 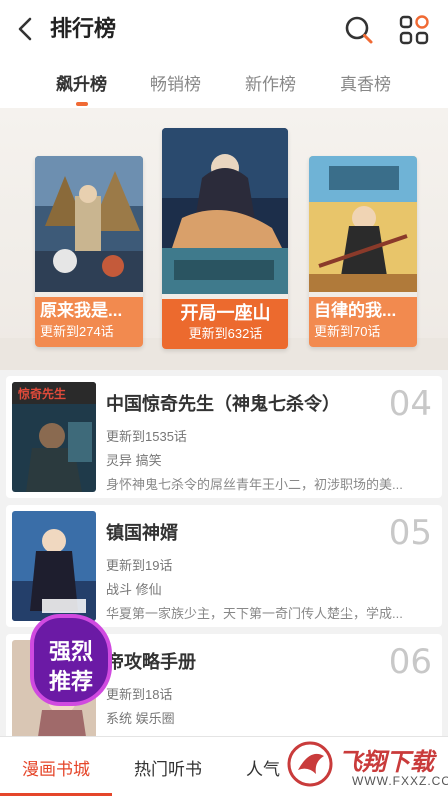 What do you see at coordinates (151, 662) in the screenshot?
I see `comic-title: 帝攻略手册` at bounding box center [151, 662].